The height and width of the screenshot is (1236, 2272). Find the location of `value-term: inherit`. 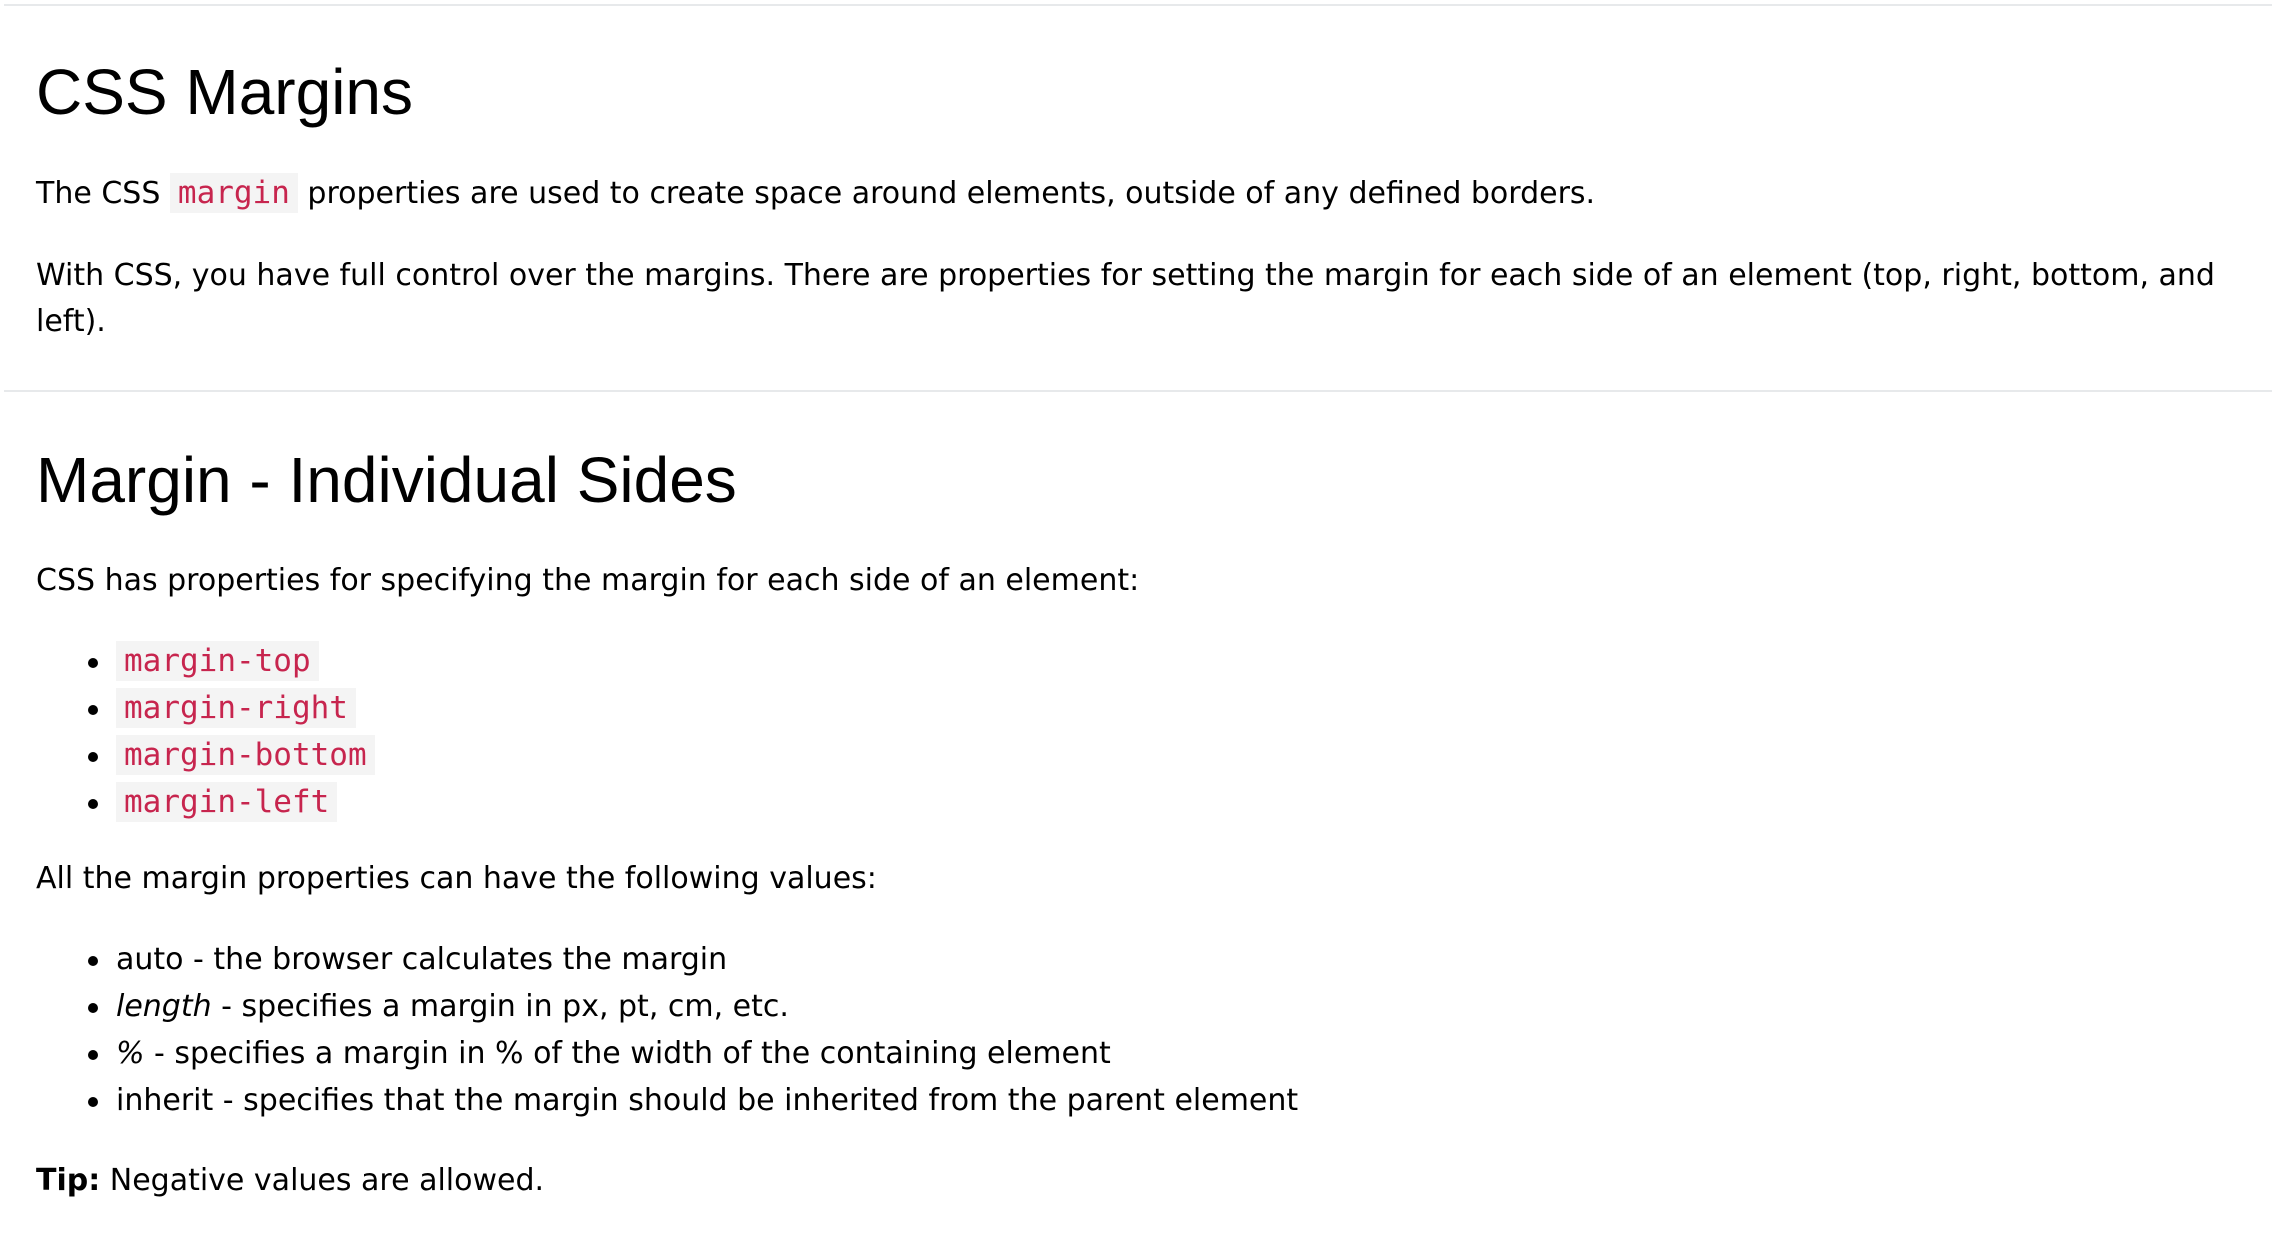

value-term: inherit is located at coordinates (165, 1100).